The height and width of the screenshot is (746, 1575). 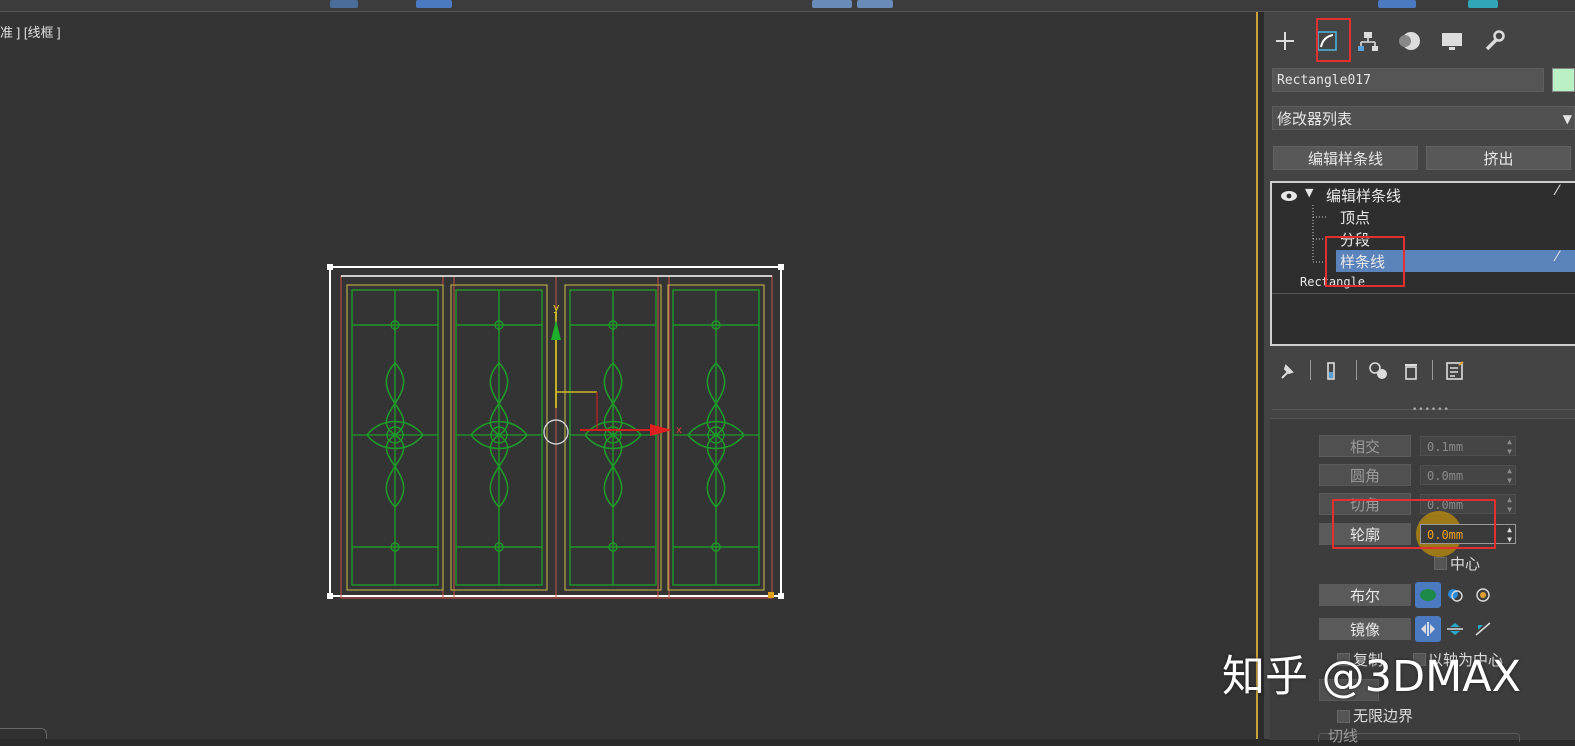 I want to click on mirror-horizontal-icon, so click(x=1428, y=629).